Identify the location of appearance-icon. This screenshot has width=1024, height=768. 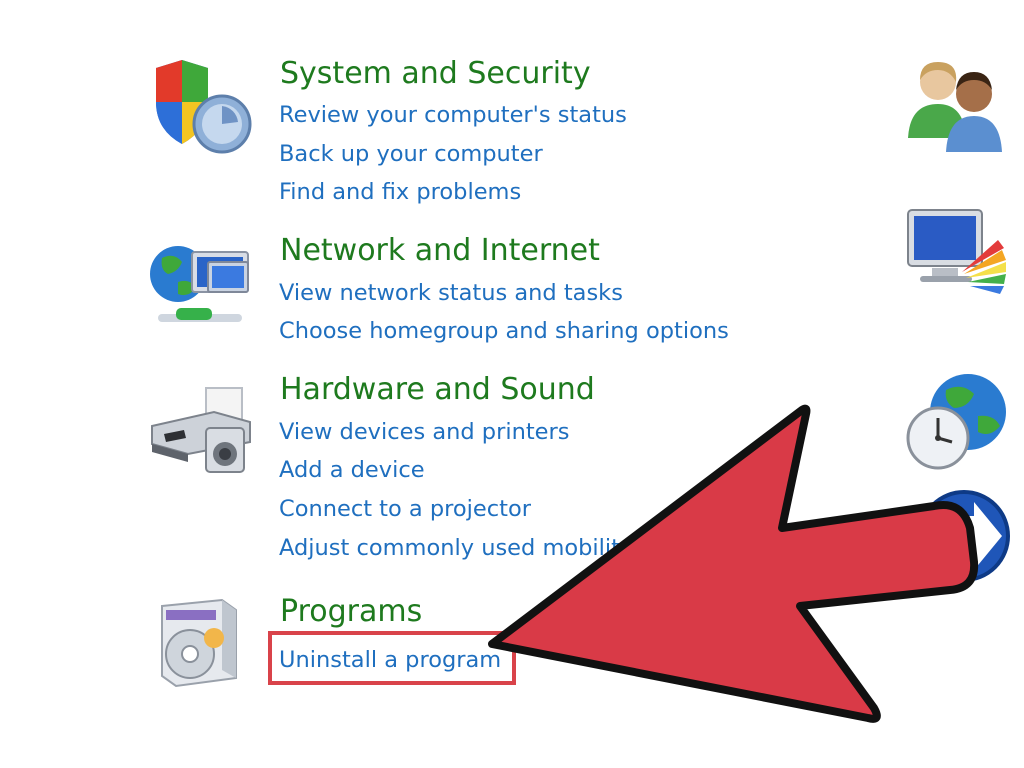
(957, 252).